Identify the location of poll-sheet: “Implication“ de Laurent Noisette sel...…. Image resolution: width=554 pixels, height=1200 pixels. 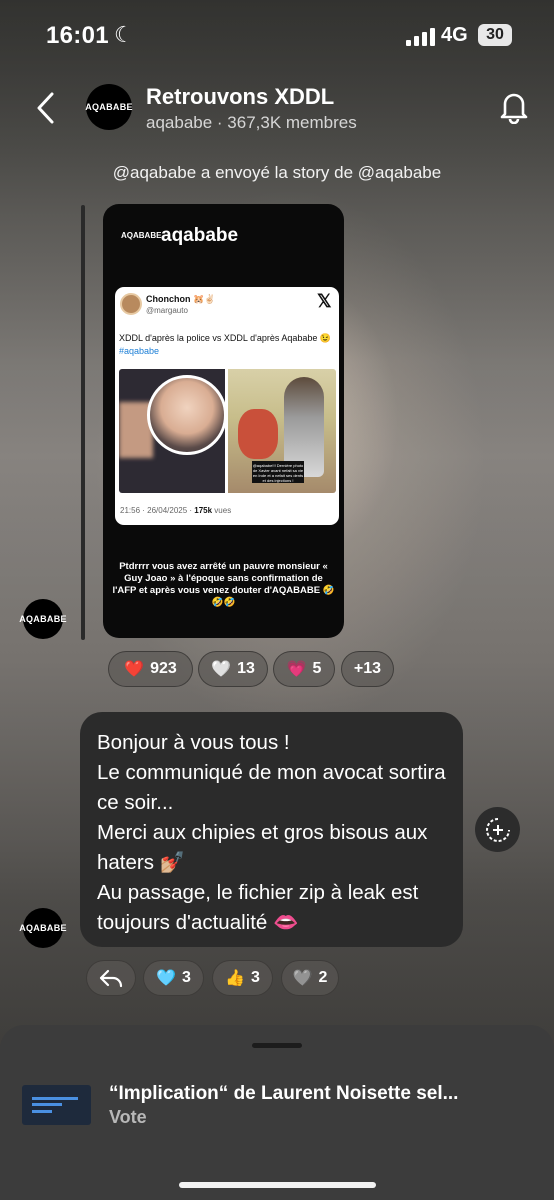
(277, 1112).